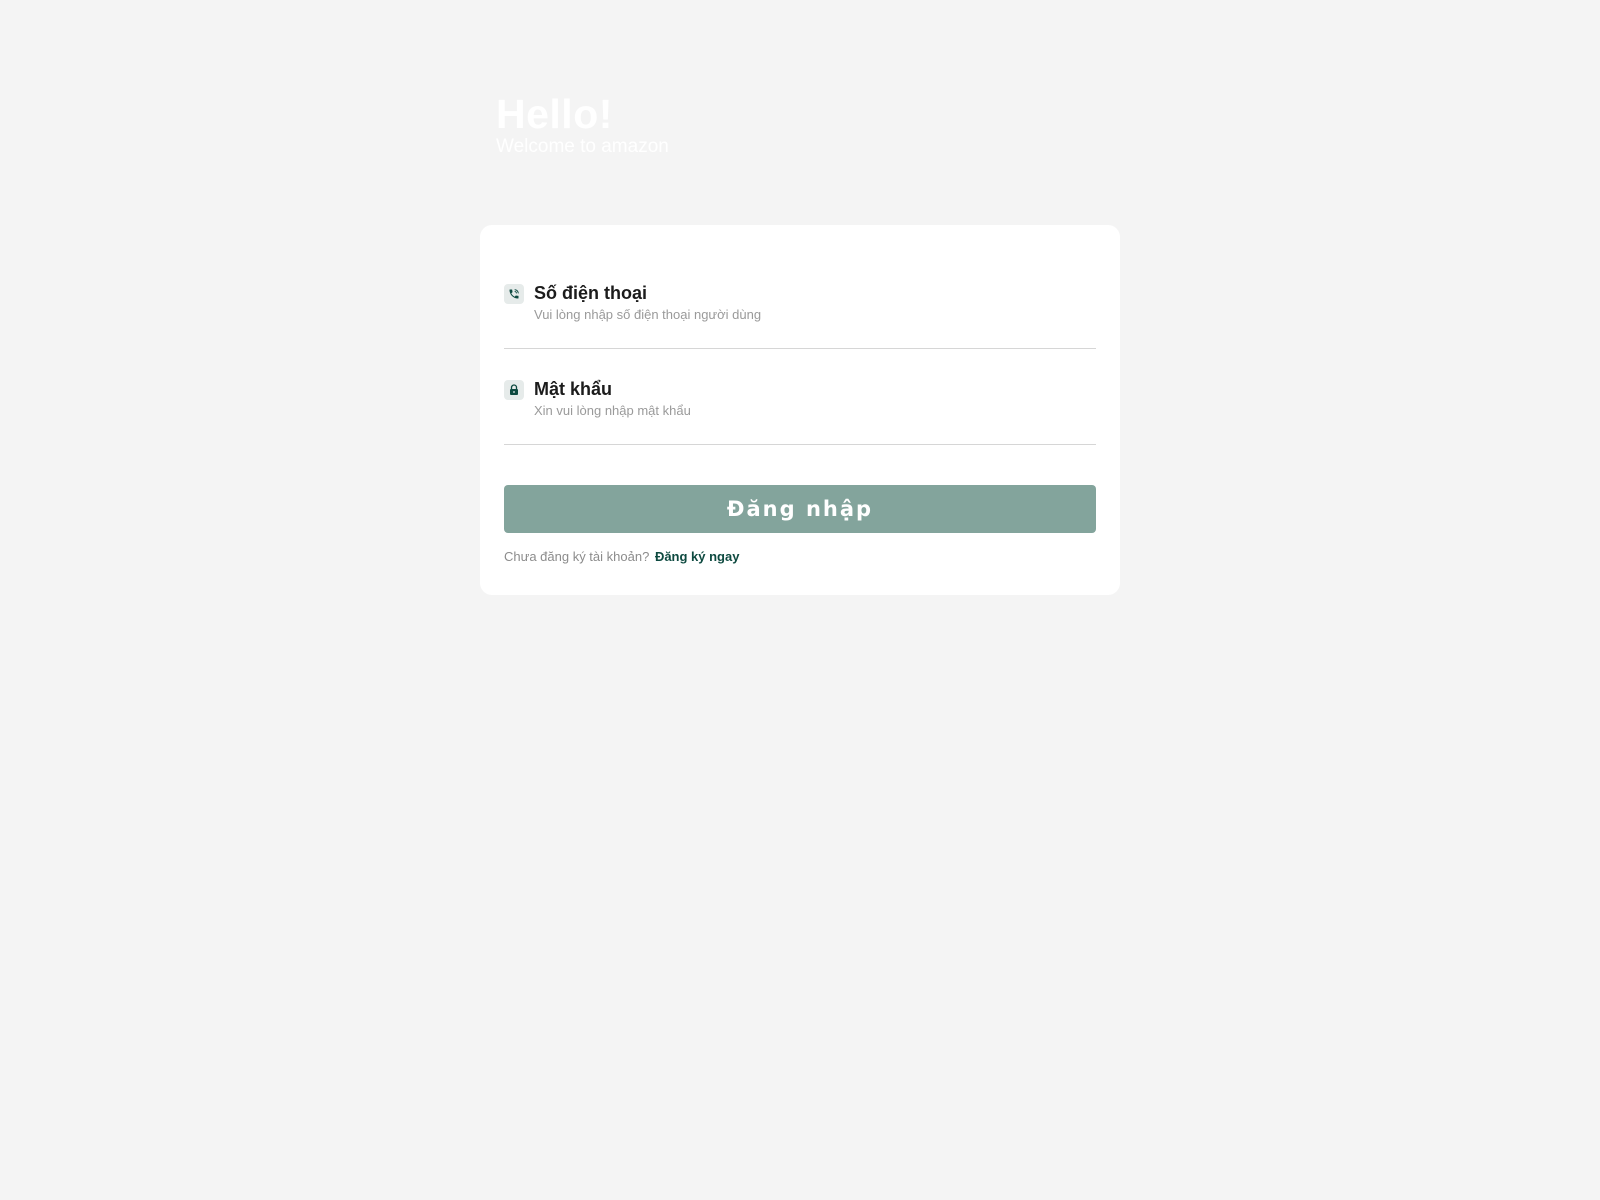 The height and width of the screenshot is (1200, 1600). Describe the element at coordinates (804, 302) in the screenshot. I see `phone-field-text: Số điện thoại` at that location.